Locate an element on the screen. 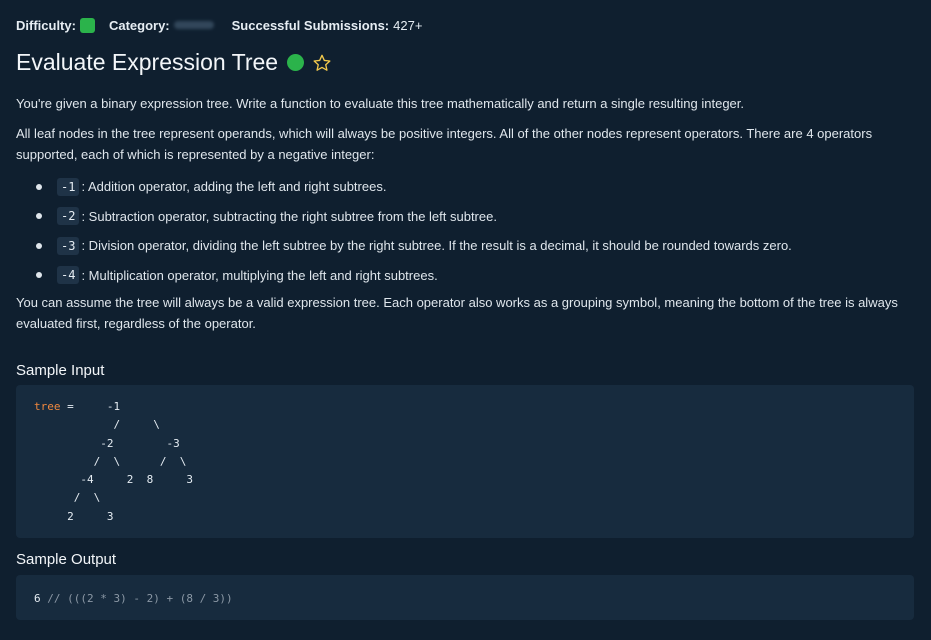 The height and width of the screenshot is (640, 931). category-label: Category: is located at coordinates (139, 25).